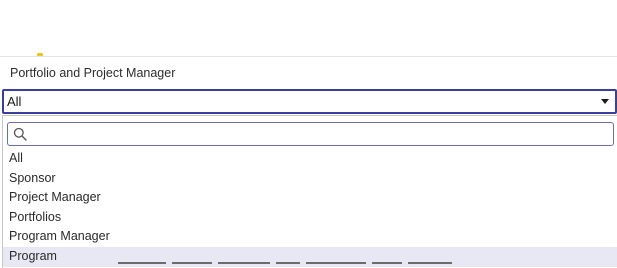  What do you see at coordinates (310, 198) in the screenshot?
I see `option-project-manager: Project Manager` at bounding box center [310, 198].